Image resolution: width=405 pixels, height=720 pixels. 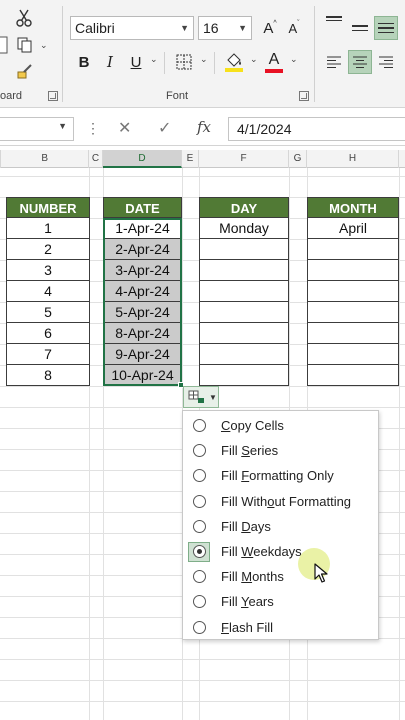 What do you see at coordinates (360, 28) in the screenshot?
I see `align-middle-button` at bounding box center [360, 28].